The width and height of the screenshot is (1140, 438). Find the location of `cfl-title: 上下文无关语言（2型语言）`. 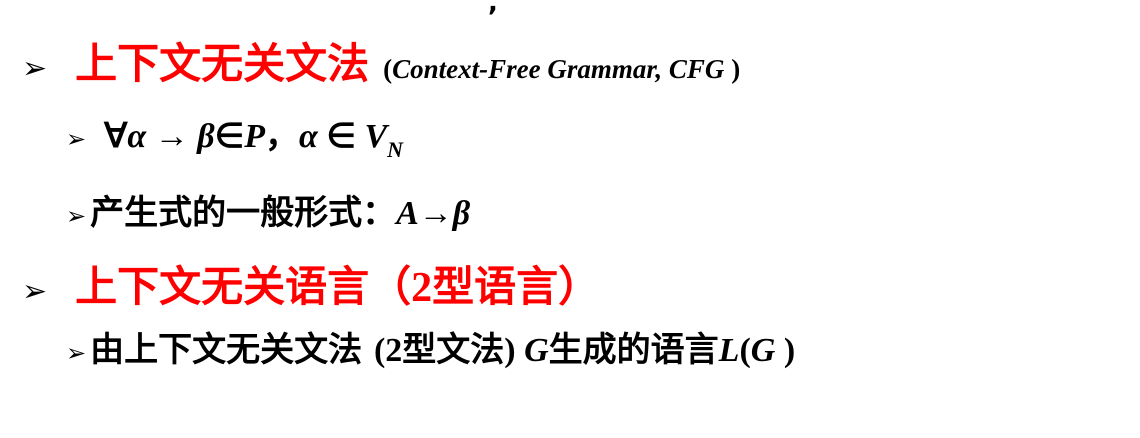

cfl-title: 上下文无关语言（2型语言） is located at coordinates (338, 286).